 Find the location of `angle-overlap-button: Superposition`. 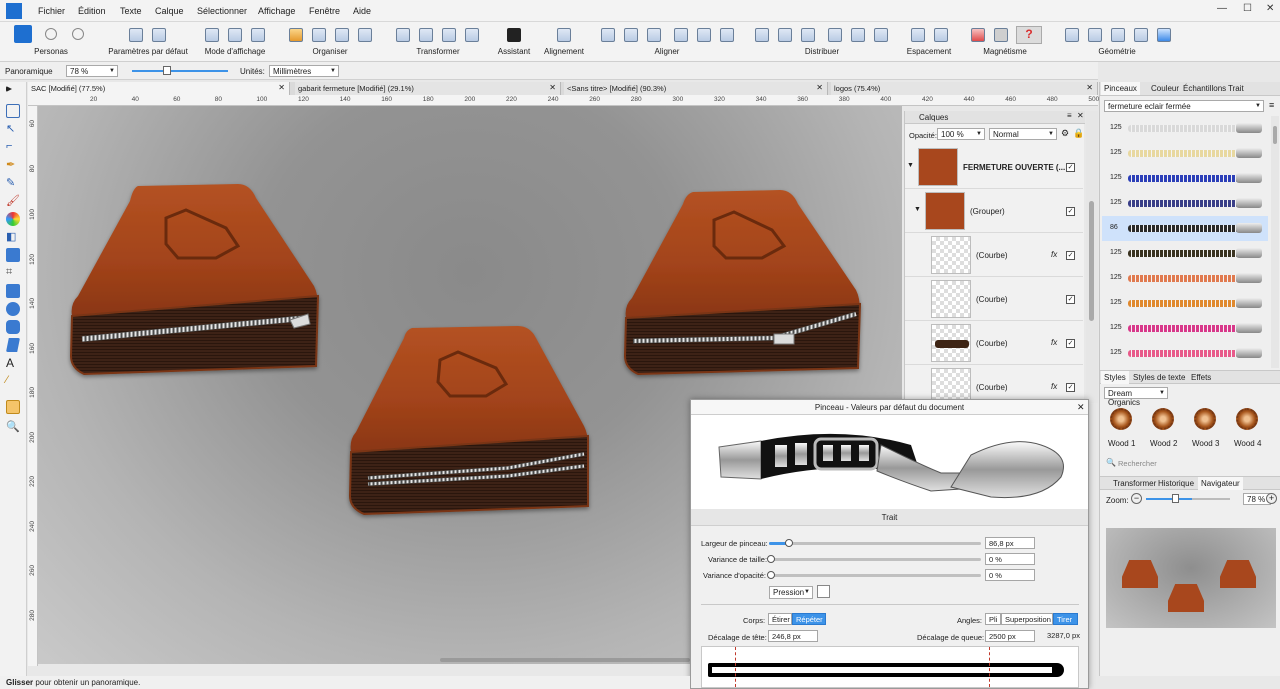

angle-overlap-button: Superposition is located at coordinates (1027, 619).